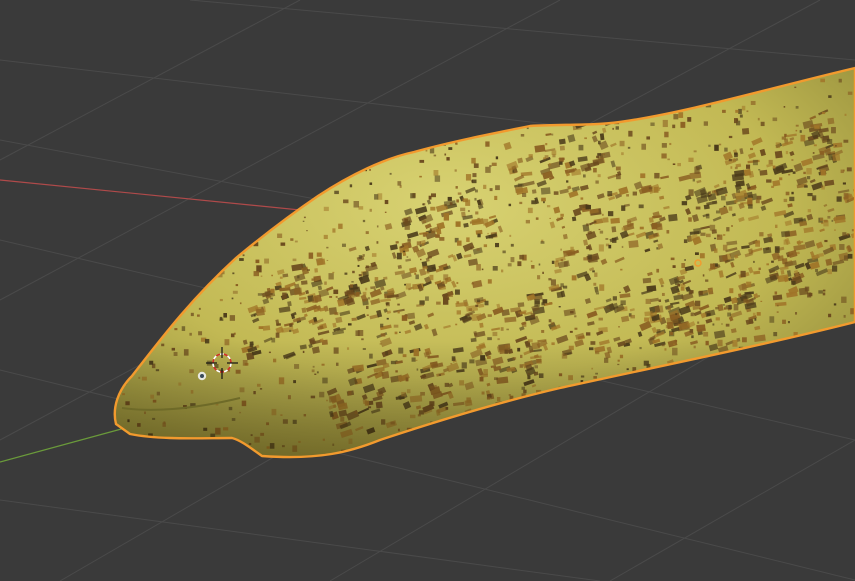 The image size is (855, 581). What do you see at coordinates (63, 445) in the screenshot?
I see `y-axis-line` at bounding box center [63, 445].